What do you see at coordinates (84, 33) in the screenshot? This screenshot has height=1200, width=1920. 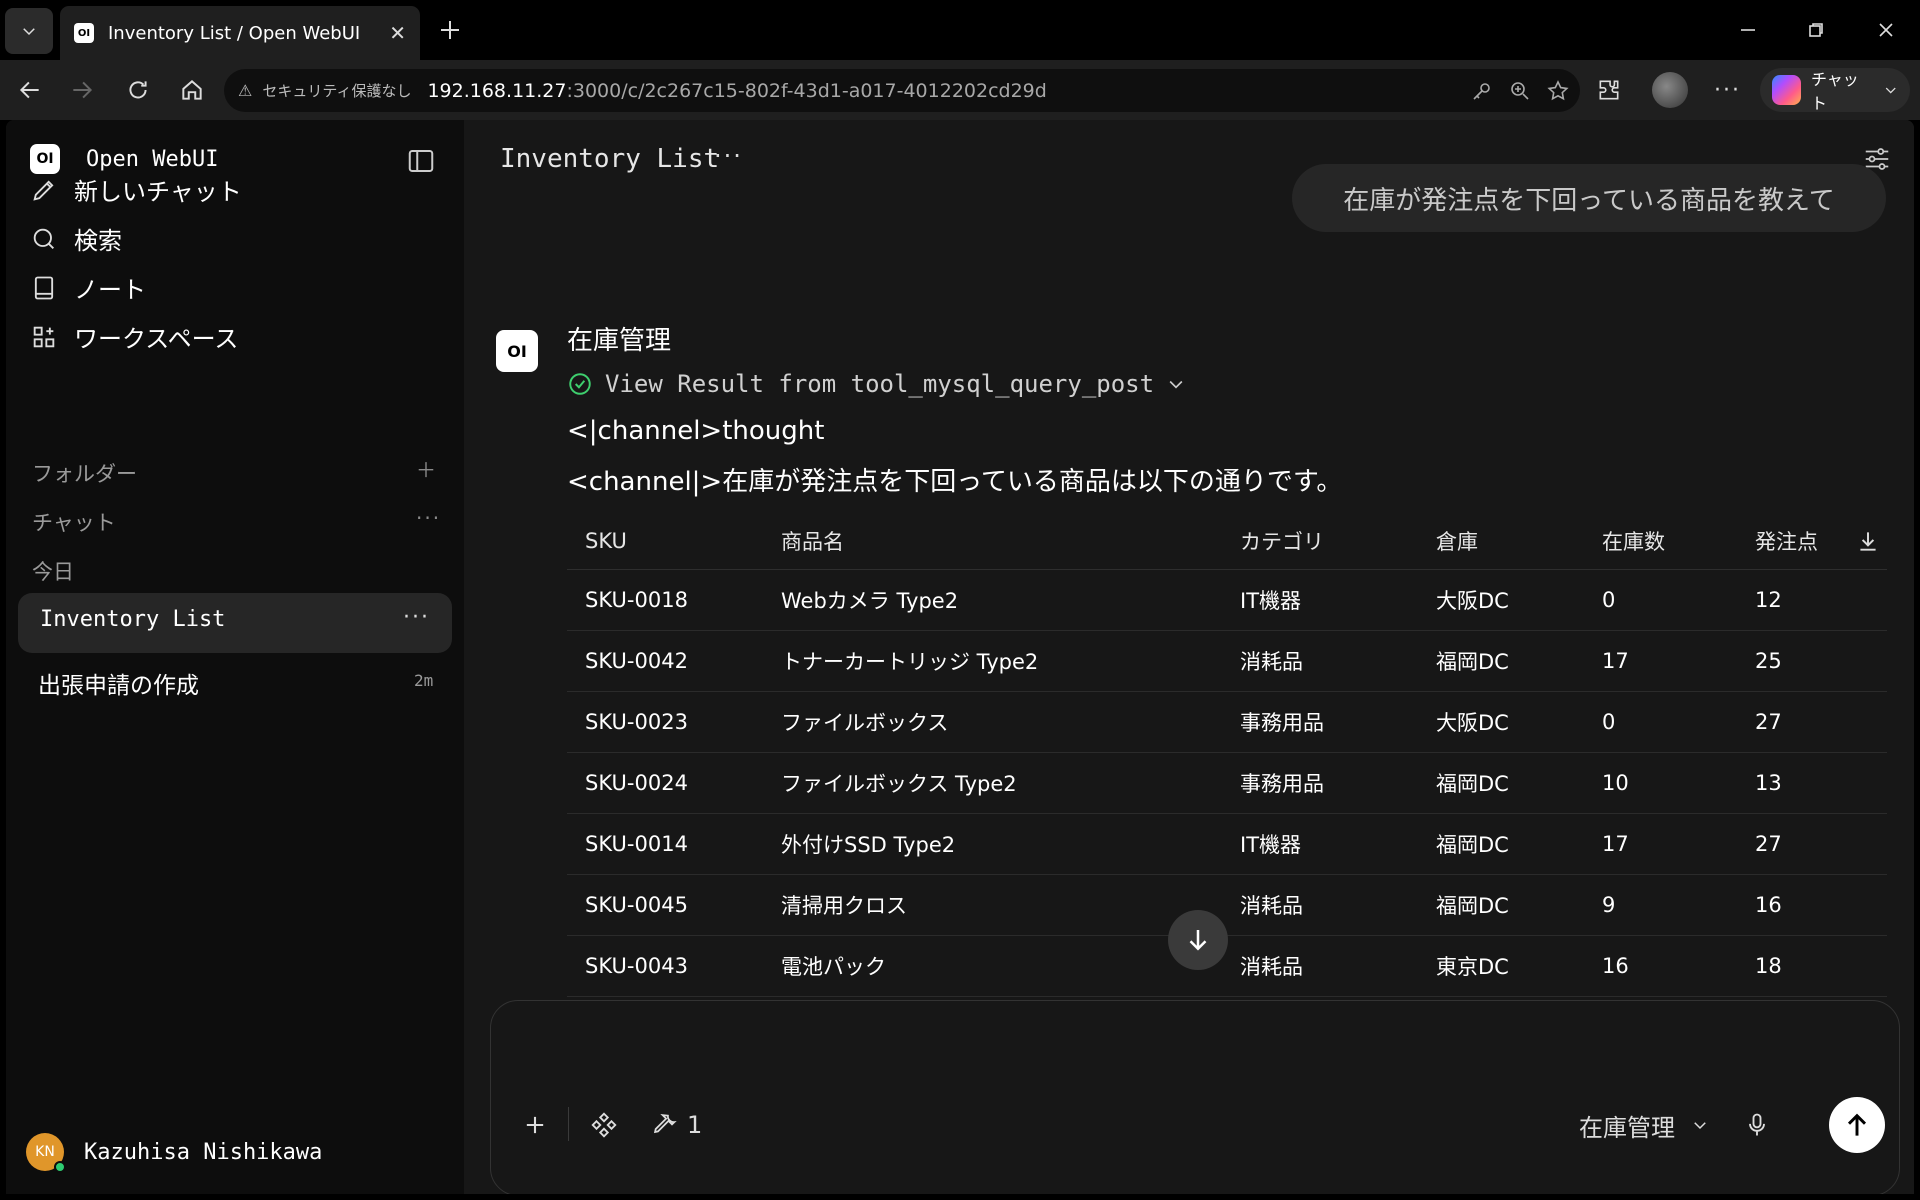 I see `favicon-icon: OI` at bounding box center [84, 33].